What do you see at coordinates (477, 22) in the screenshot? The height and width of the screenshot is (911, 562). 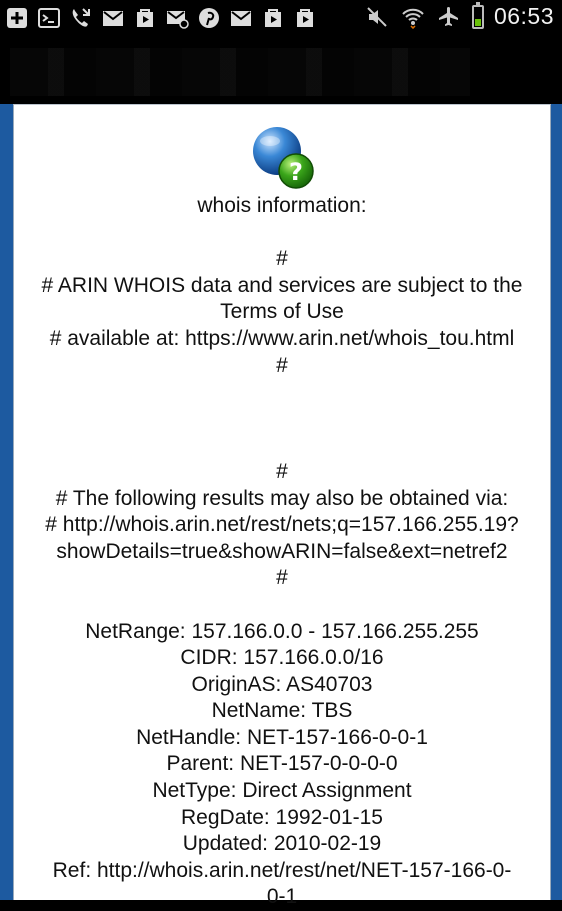 I see `battery-level` at bounding box center [477, 22].